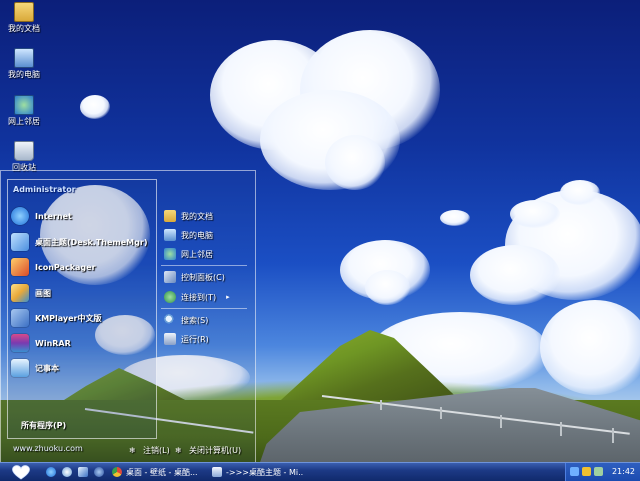 This screenshot has width=640, height=481. Describe the element at coordinates (178, 450) in the screenshot. I see `shutdown-icon: ❄` at that location.